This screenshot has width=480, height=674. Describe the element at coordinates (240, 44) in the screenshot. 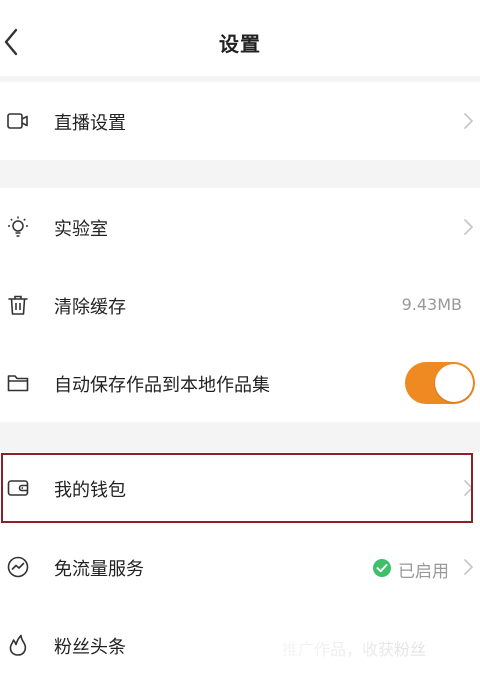

I see `page-title: 设置` at that location.